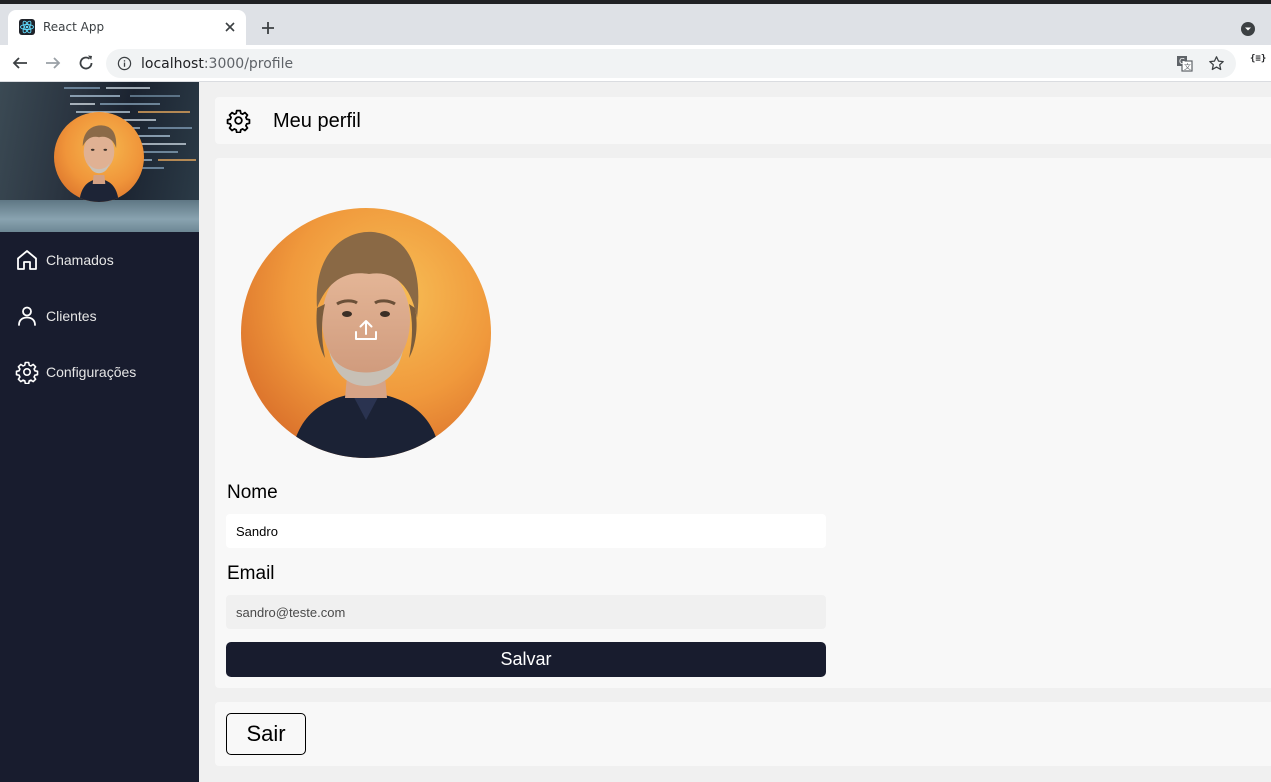 This screenshot has width=1271, height=782. I want to click on email-input, so click(526, 612).